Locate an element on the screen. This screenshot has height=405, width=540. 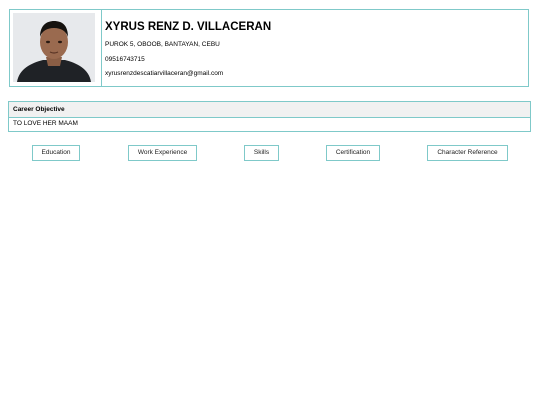
work-experience-button: Work Experience is located at coordinates (162, 153).